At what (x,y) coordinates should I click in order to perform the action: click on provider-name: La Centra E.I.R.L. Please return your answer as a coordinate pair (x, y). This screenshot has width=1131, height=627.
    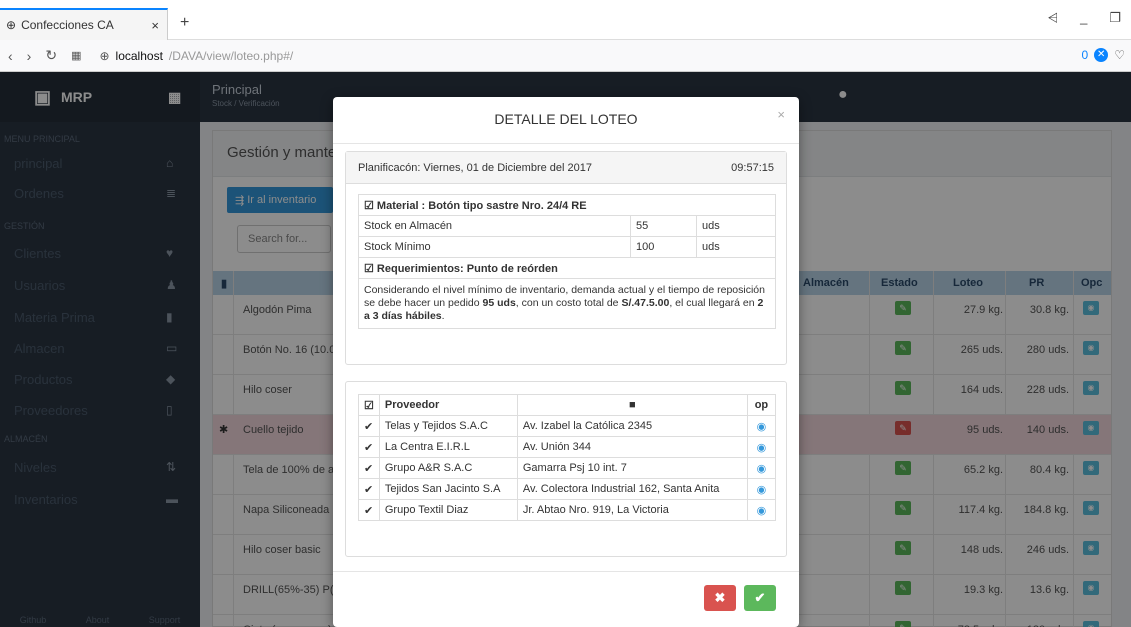
    Looking at the image, I should click on (448, 447).